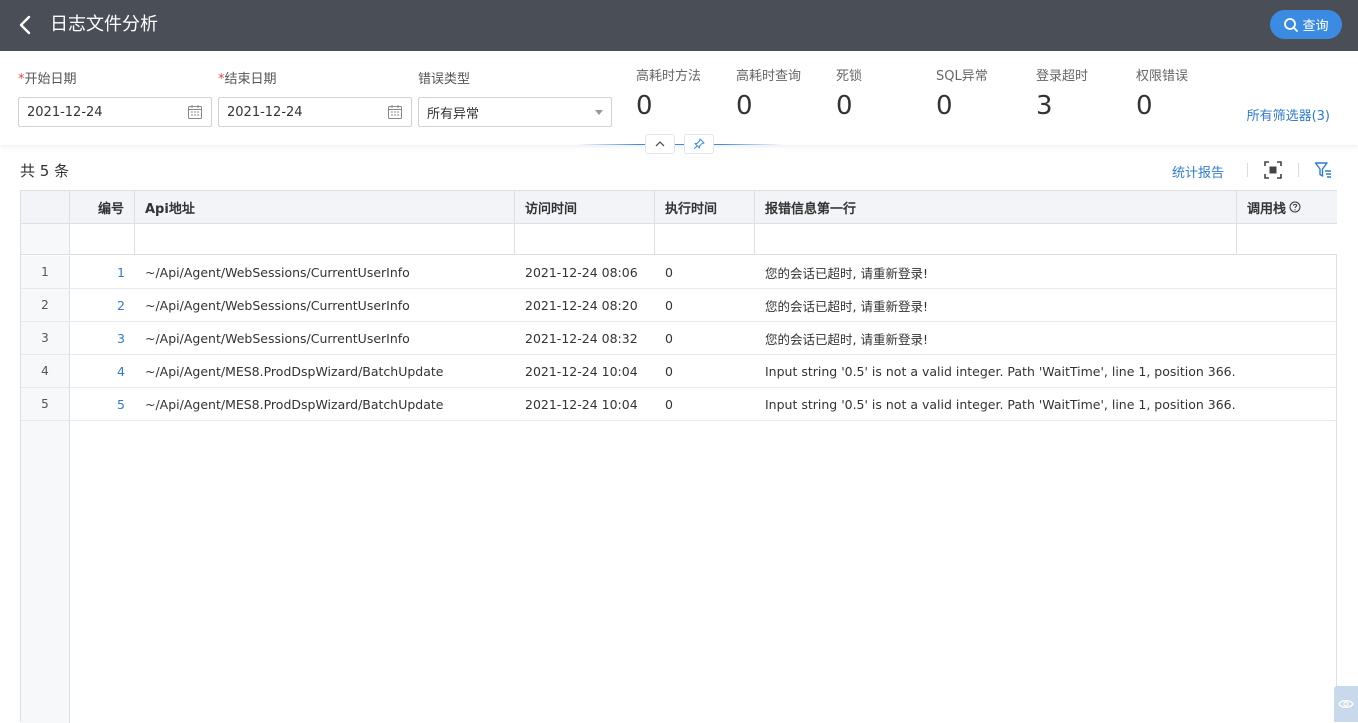 The height and width of the screenshot is (723, 1358). I want to click on query-button: 查询, so click(1306, 24).